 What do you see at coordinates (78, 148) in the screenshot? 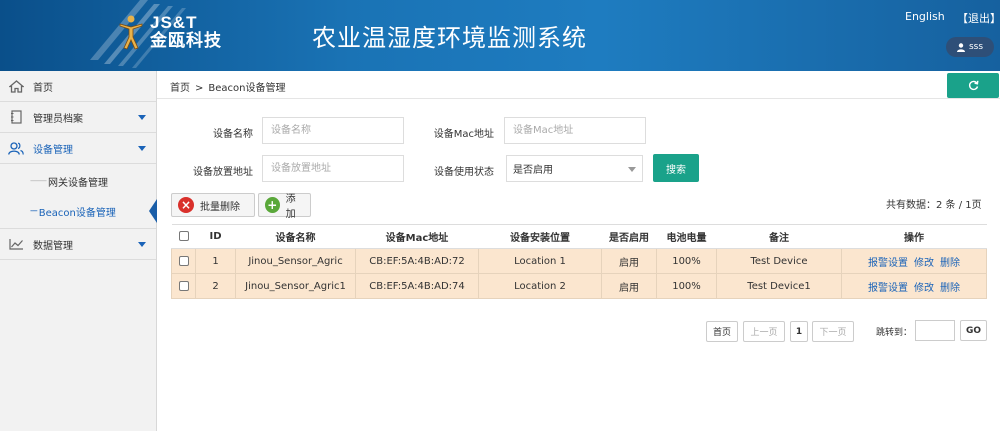
I see `sidebar-item-device-management: 设备管理` at bounding box center [78, 148].